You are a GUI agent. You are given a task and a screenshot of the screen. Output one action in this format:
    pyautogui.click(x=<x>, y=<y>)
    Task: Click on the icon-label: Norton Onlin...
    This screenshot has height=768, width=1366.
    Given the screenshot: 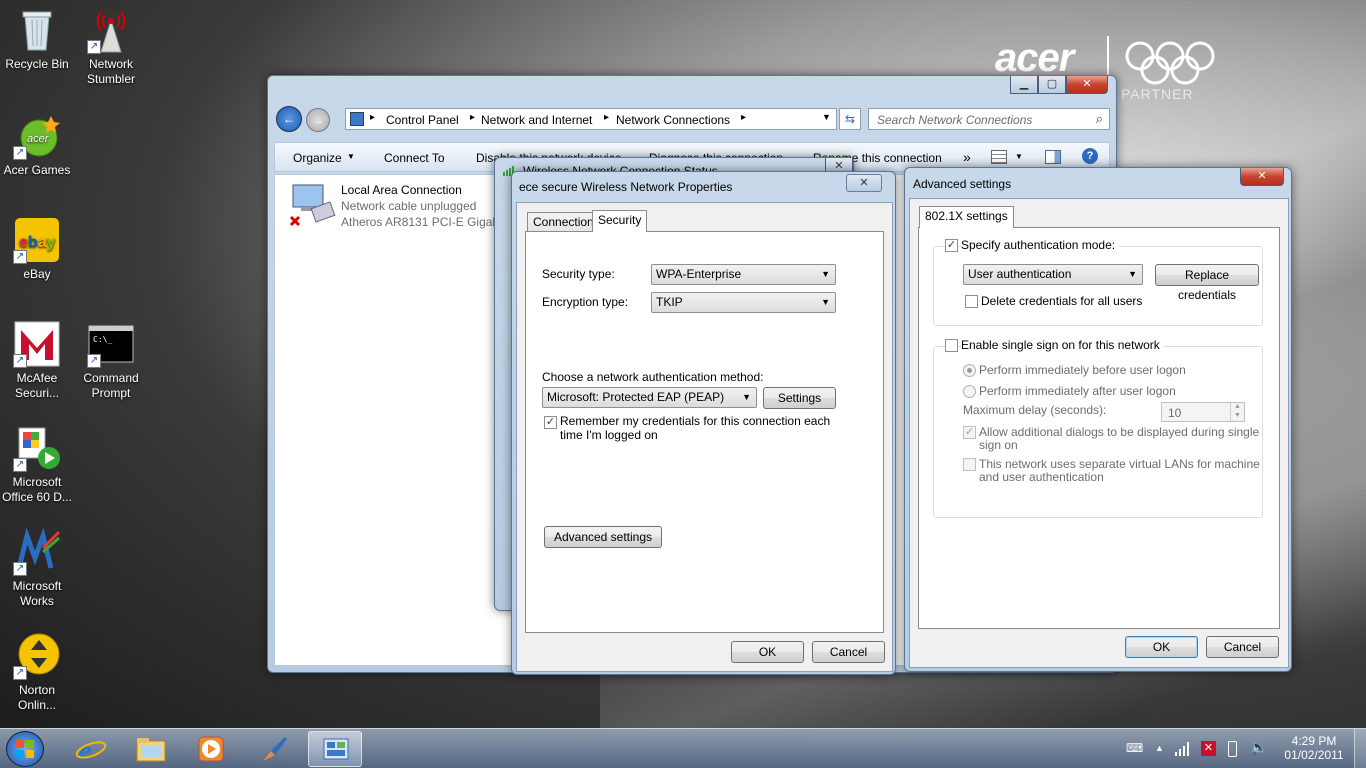 What is the action you would take?
    pyautogui.click(x=36, y=697)
    